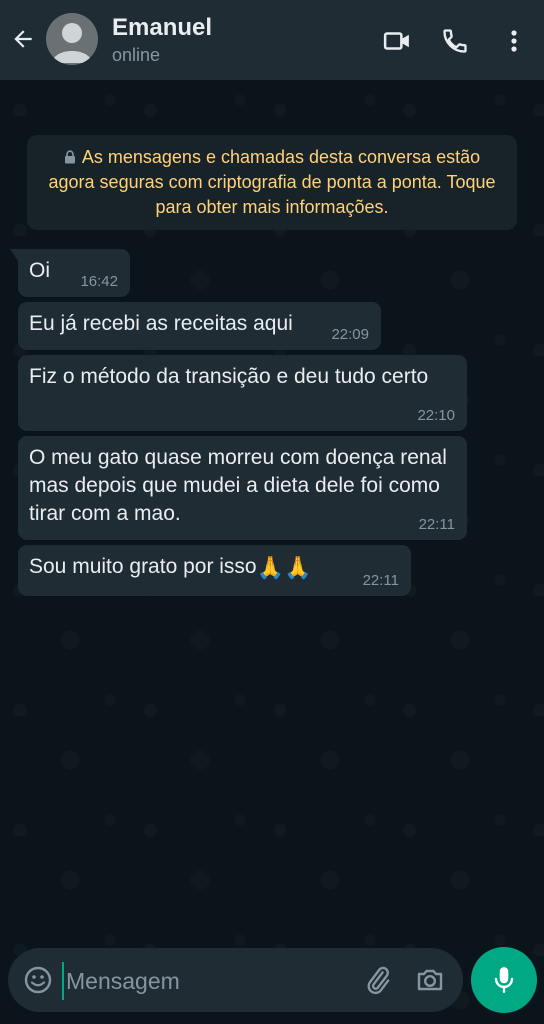 The width and height of the screenshot is (544, 1024). I want to click on contact-name: Emanuel, so click(162, 28).